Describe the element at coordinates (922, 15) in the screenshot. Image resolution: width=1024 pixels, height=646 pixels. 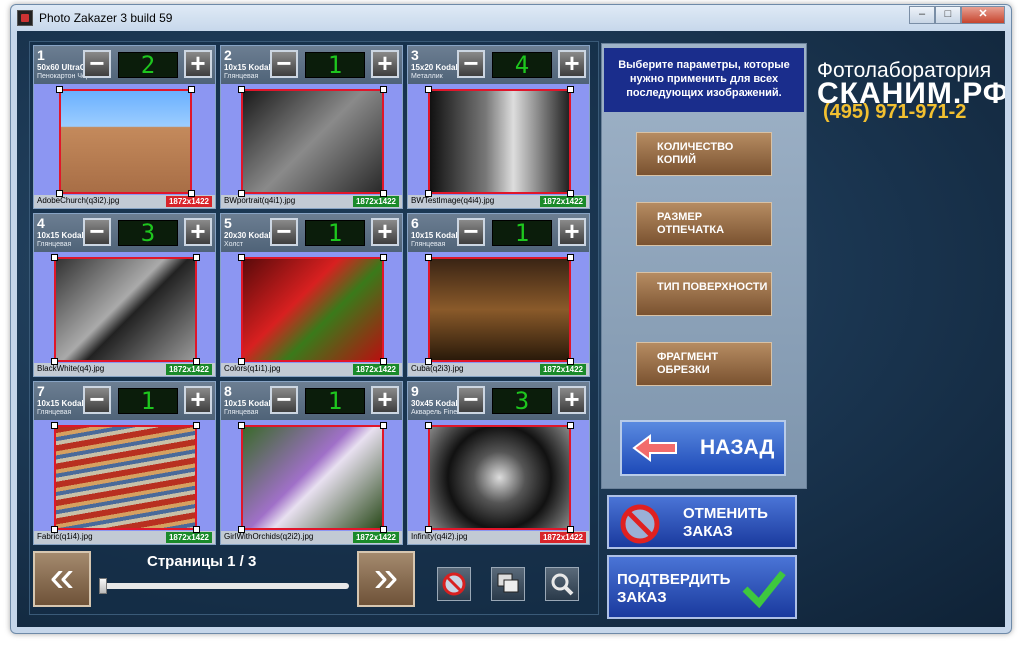
I see `minimize-button: –` at that location.